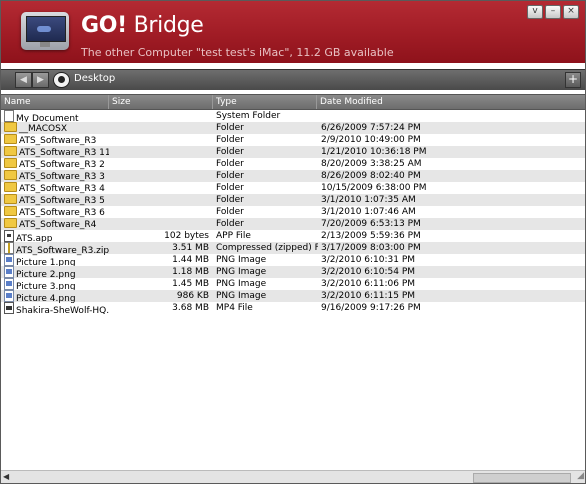 Image resolution: width=586 pixels, height=484 pixels. What do you see at coordinates (371, 140) in the screenshot?
I see `file-date: 2/9/2010 10:49:00 PM` at bounding box center [371, 140].